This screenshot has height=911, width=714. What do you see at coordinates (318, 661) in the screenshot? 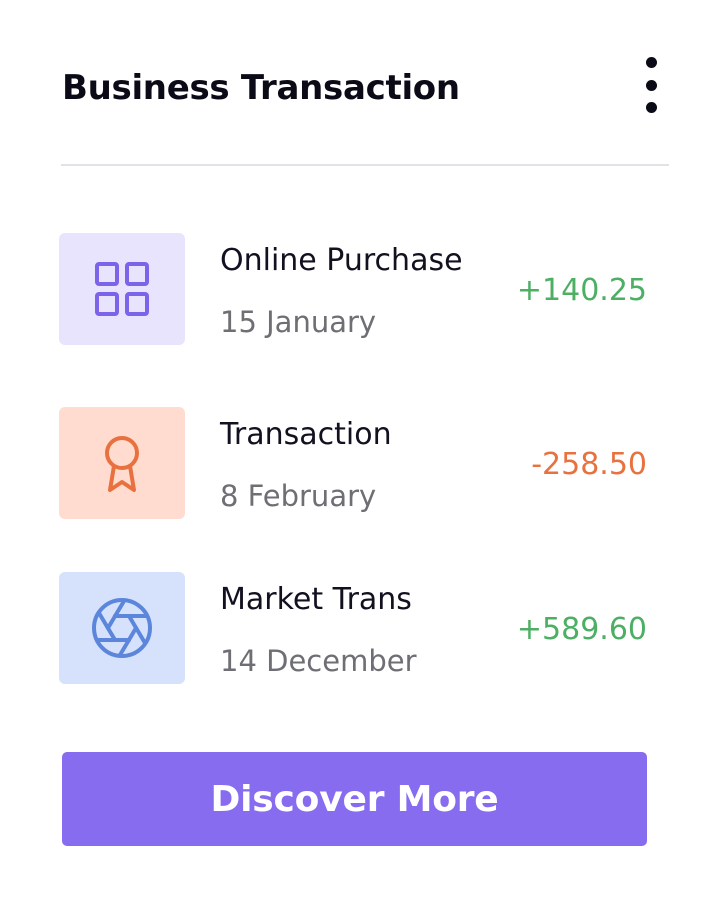
I see `transaction-date: 14 December` at bounding box center [318, 661].